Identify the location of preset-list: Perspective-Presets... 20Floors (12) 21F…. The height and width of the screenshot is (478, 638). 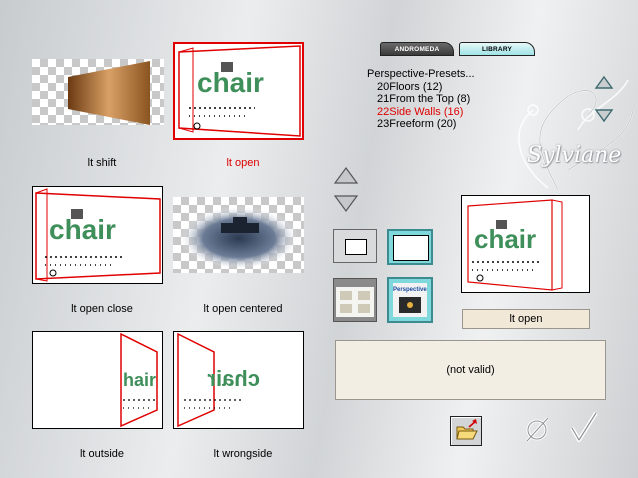
(421, 99).